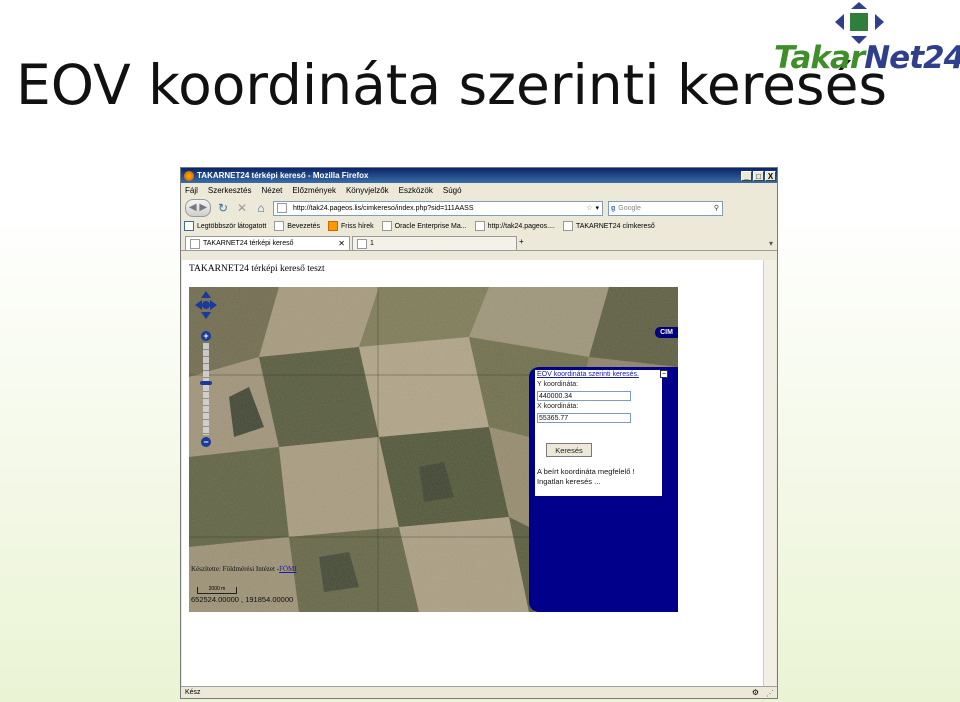 This screenshot has height=702, width=960. What do you see at coordinates (479, 692) in the screenshot?
I see `status-bar: Kész ⚙ ⋰` at bounding box center [479, 692].